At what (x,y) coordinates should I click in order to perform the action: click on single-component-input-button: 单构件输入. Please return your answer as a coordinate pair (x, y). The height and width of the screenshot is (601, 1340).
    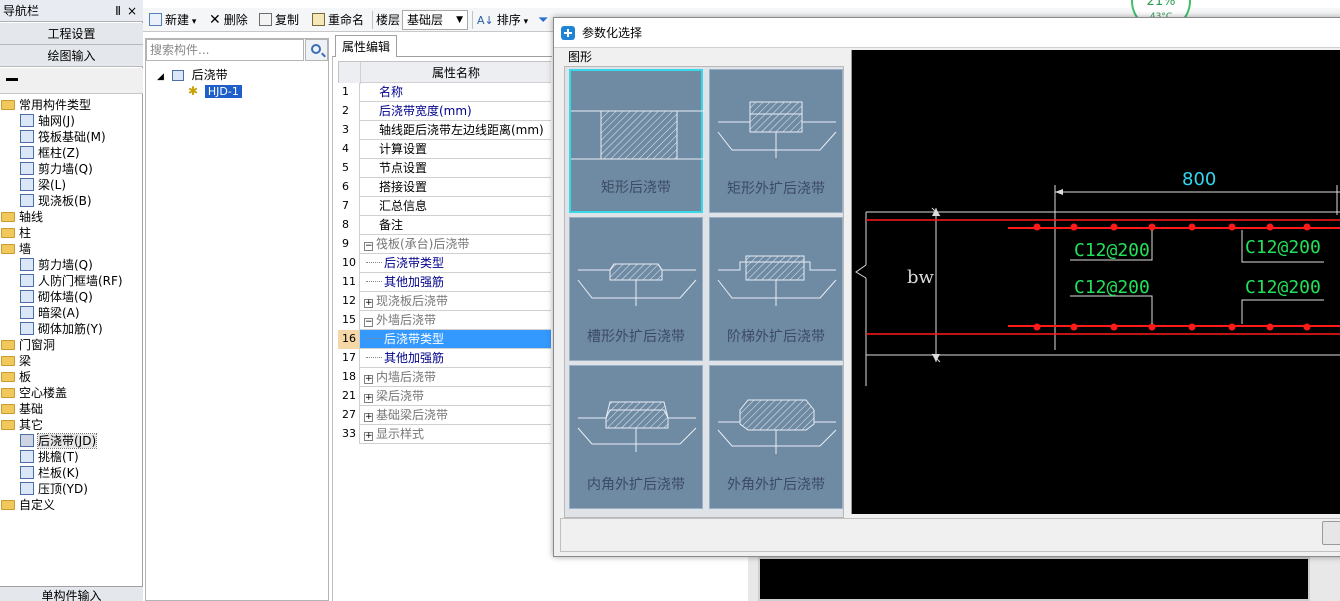
    Looking at the image, I should click on (71, 593).